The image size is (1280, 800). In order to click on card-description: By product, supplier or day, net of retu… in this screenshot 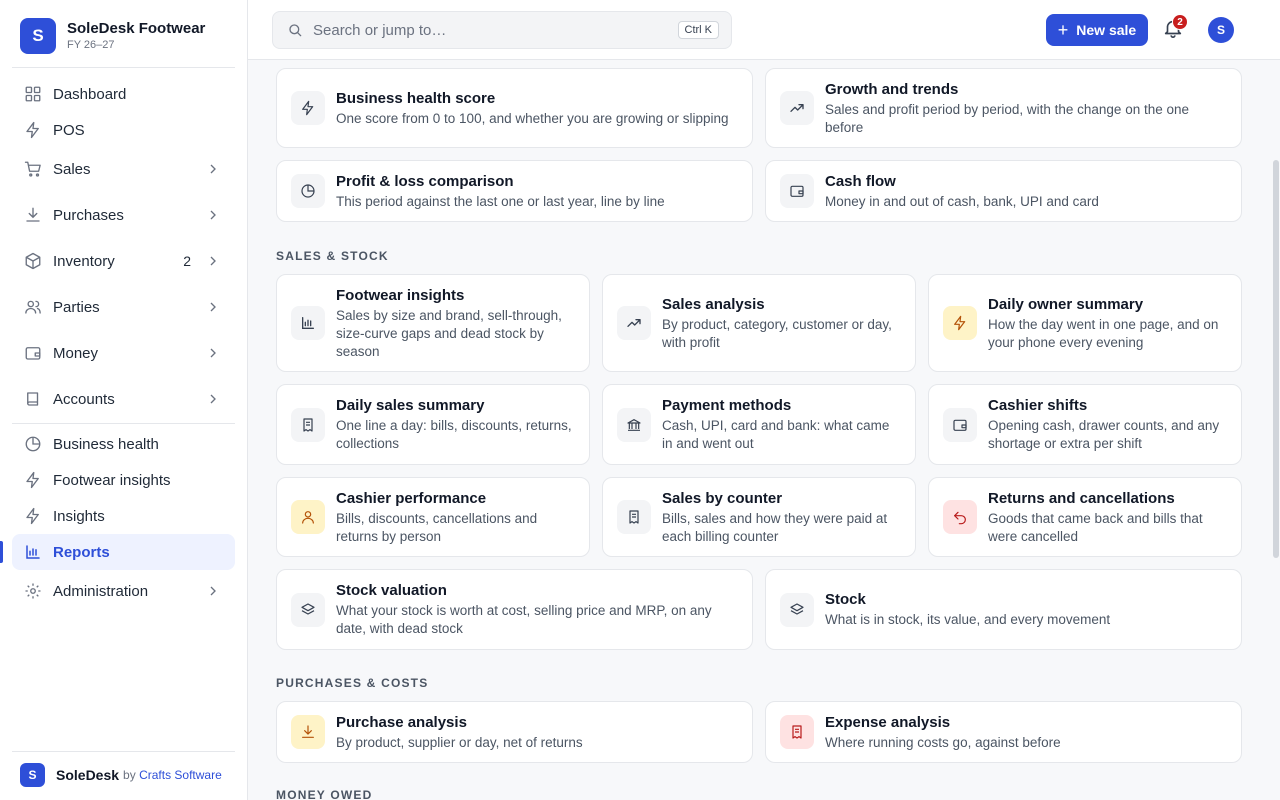, I will do `click(459, 742)`.